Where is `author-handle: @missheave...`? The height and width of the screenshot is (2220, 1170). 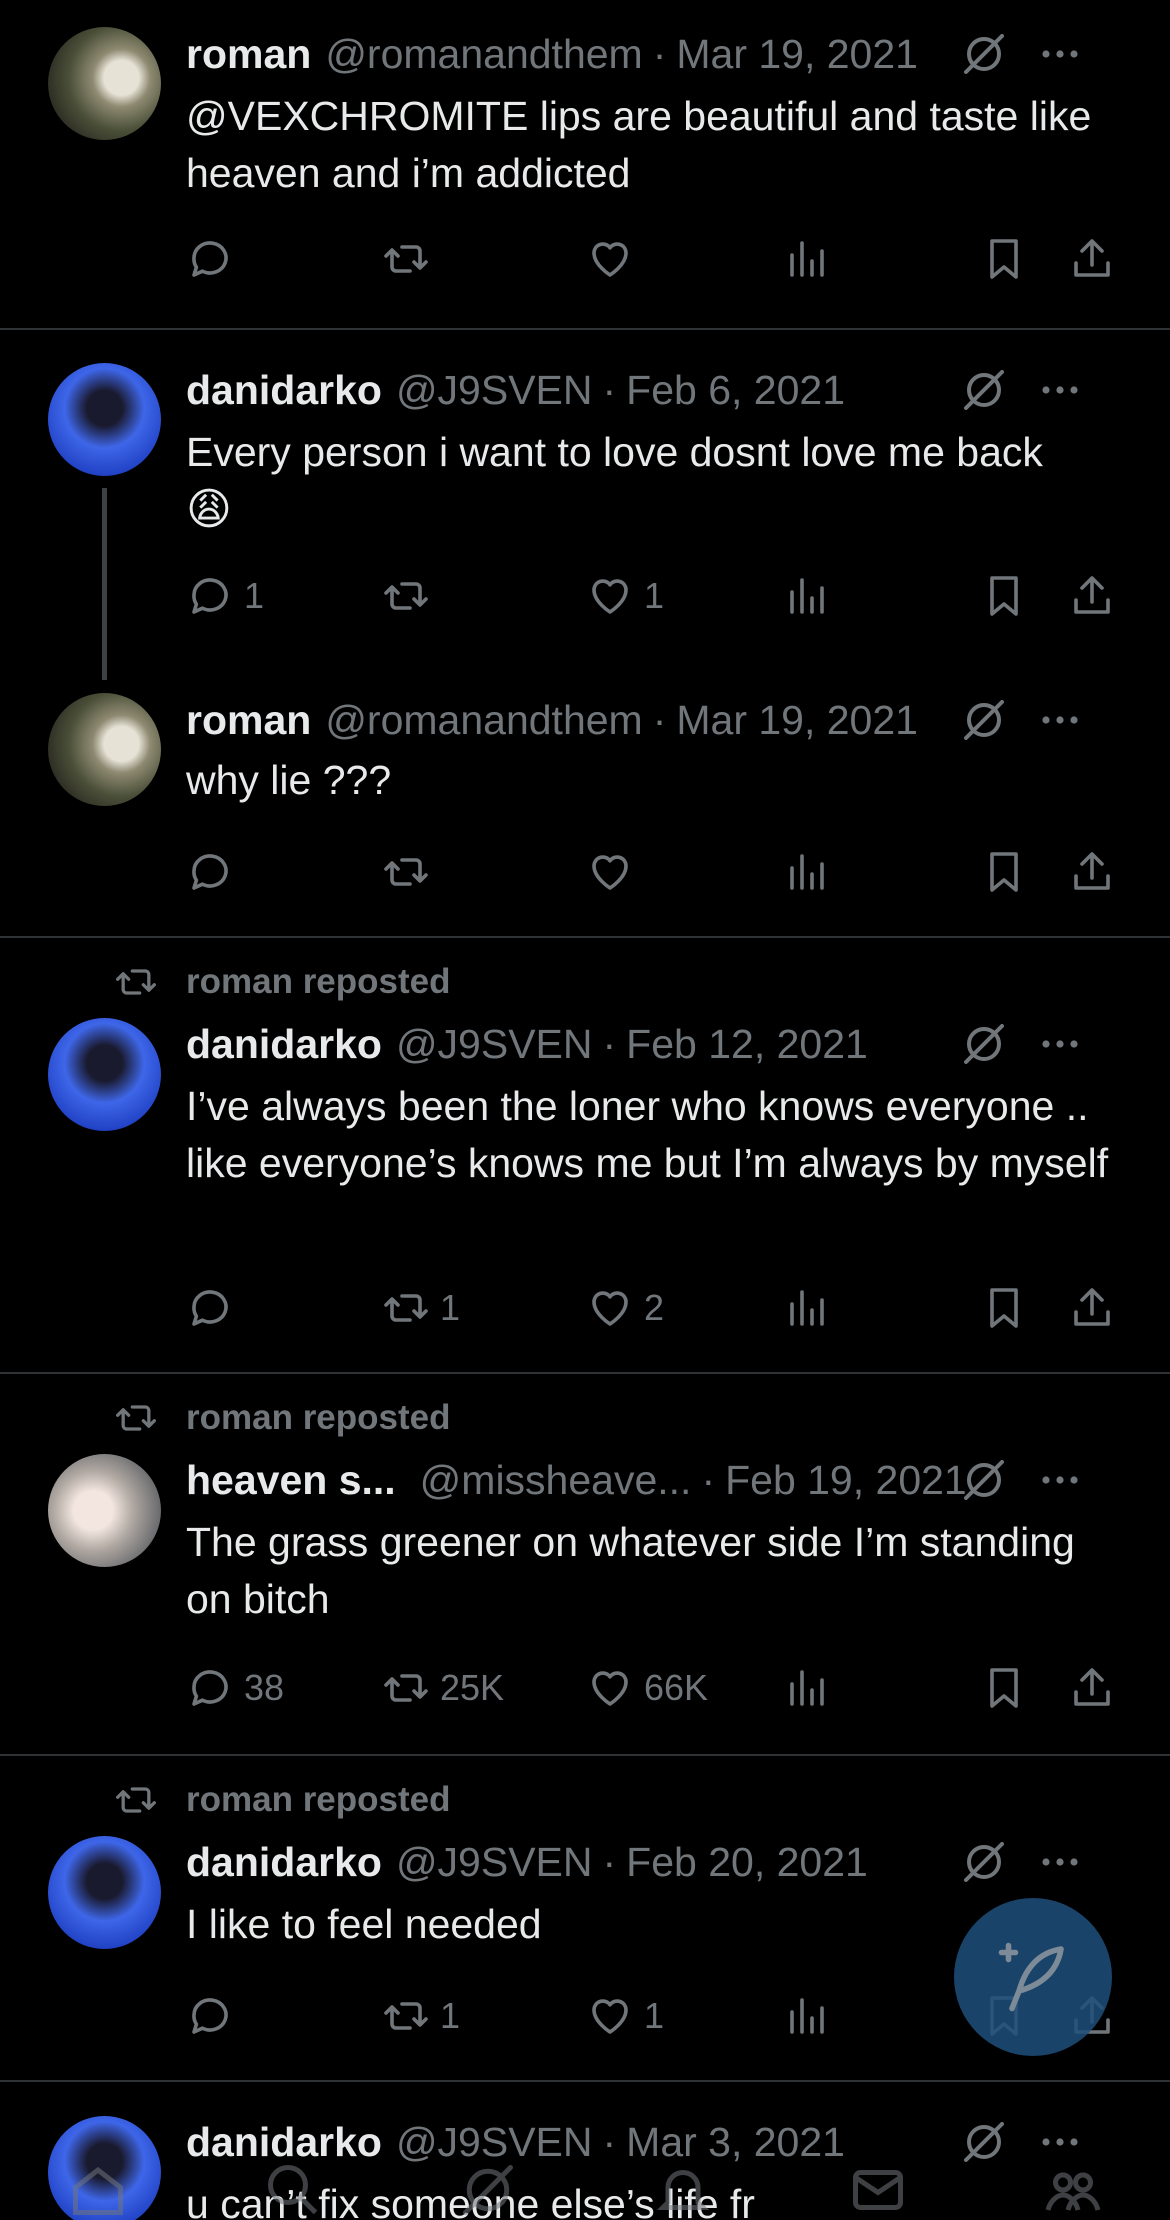
author-handle: @missheave... is located at coordinates (556, 1480).